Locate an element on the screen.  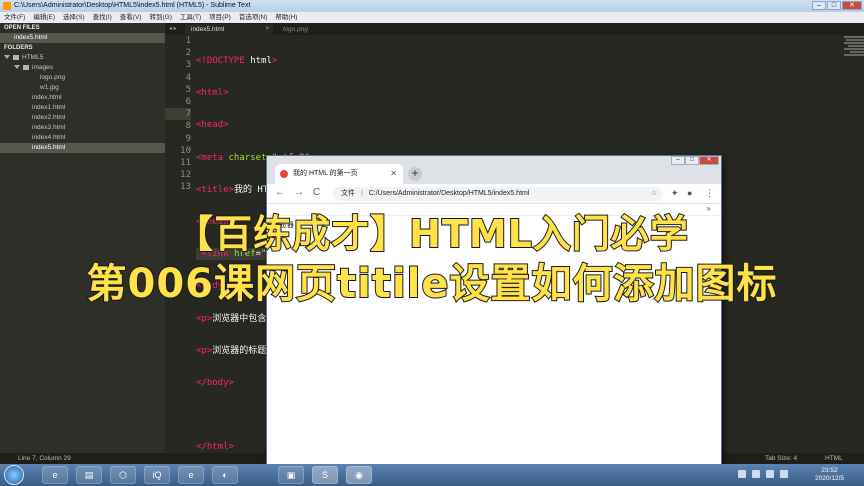
browser-tab: 我的 HTML 的第一页 ✕ is located at coordinates (339, 174).